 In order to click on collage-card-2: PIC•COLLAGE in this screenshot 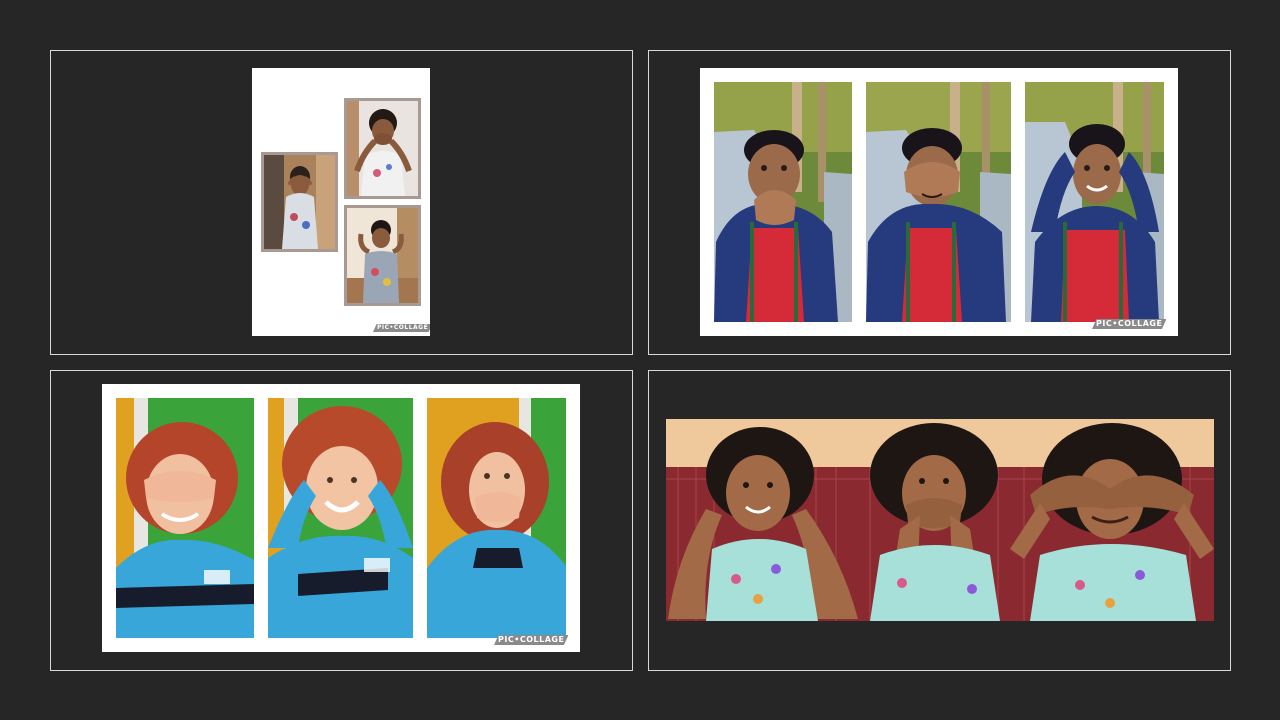, I will do `click(939, 202)`.